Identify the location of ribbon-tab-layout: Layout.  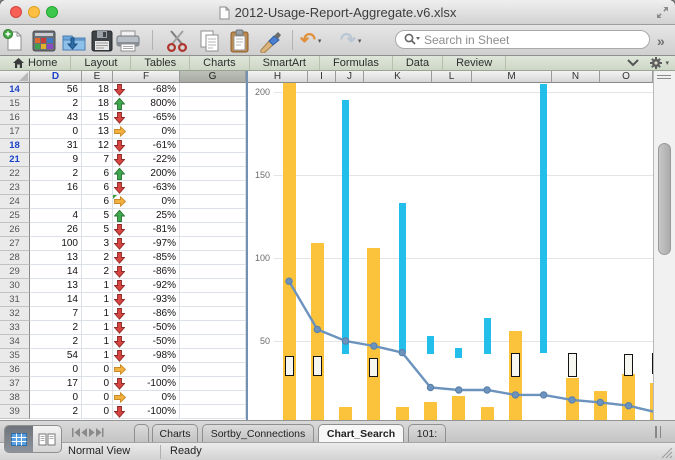
(101, 63).